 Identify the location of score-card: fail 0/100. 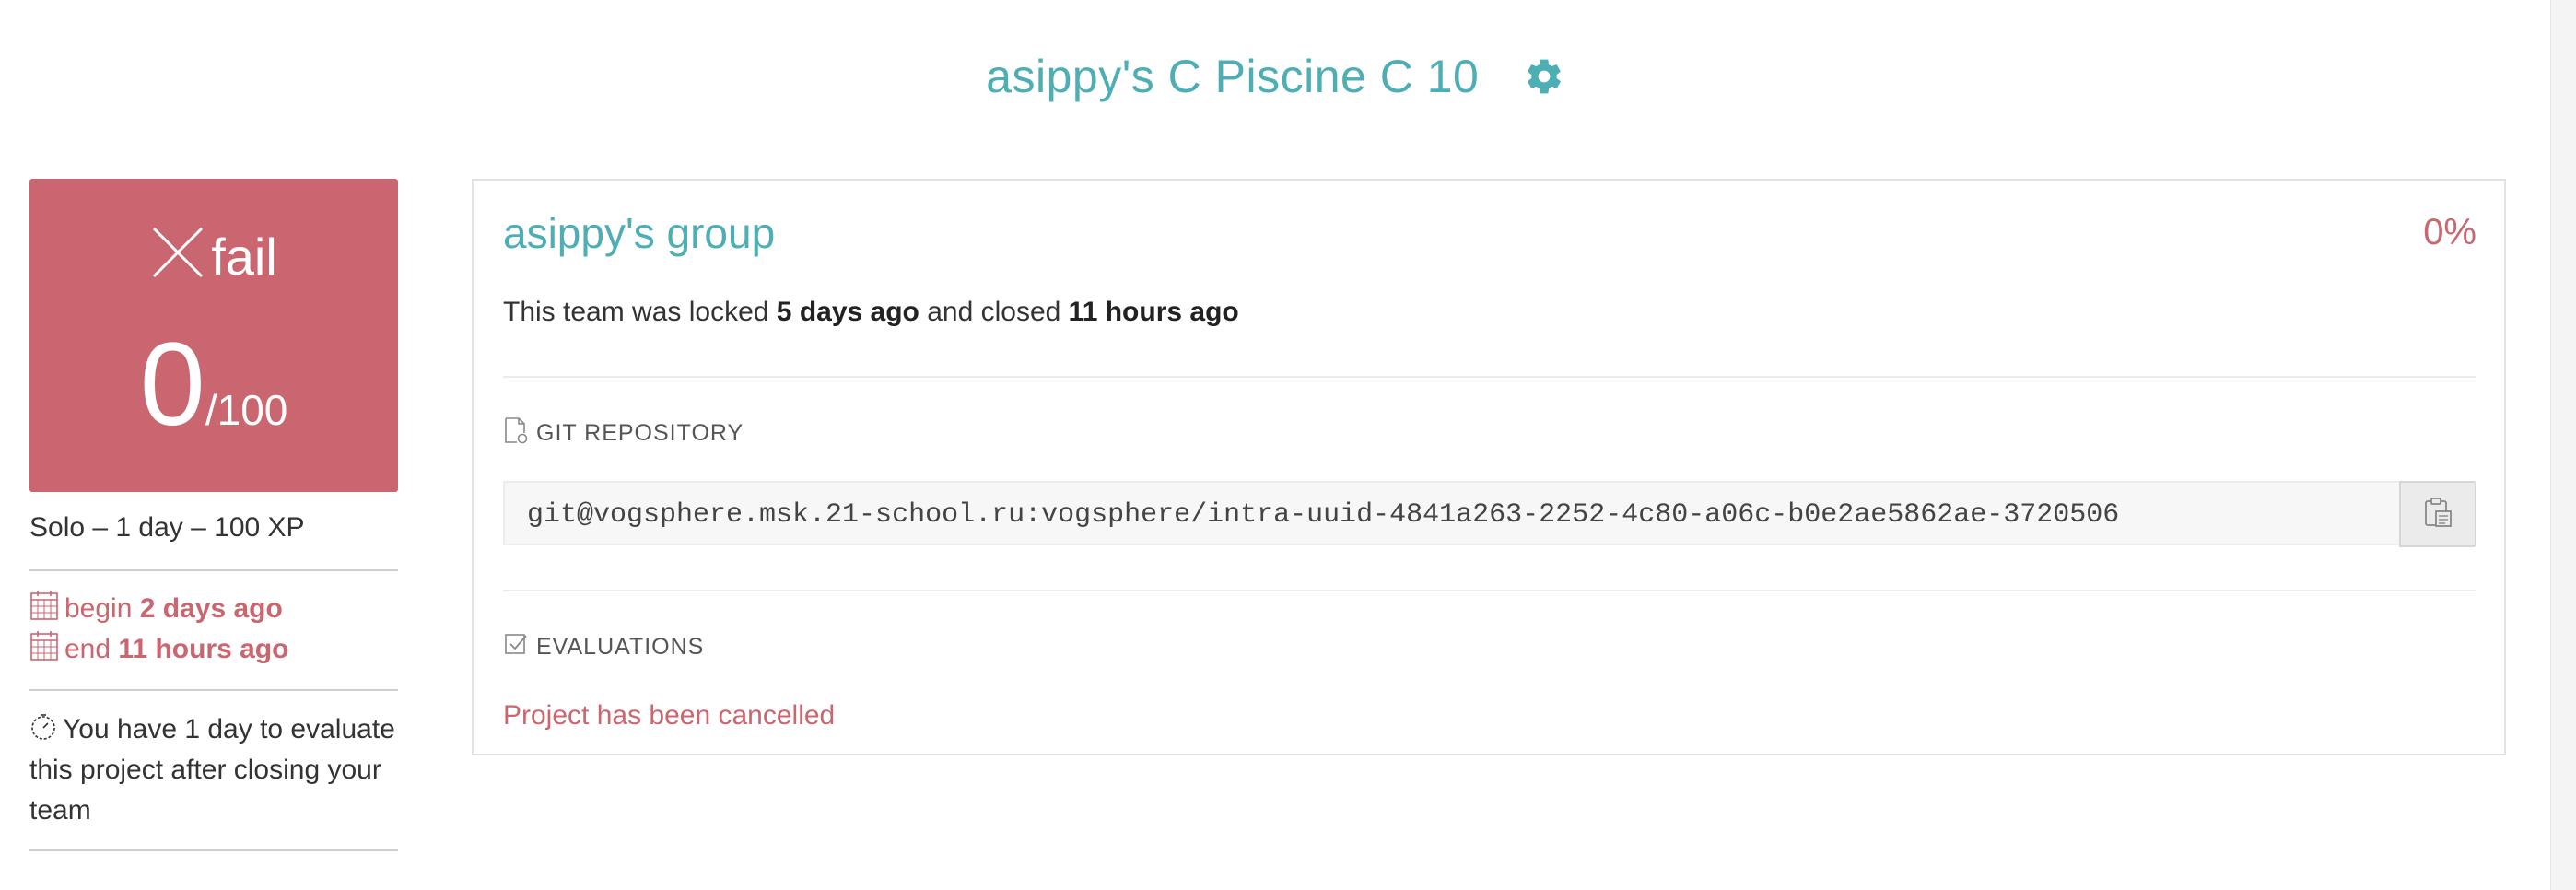
(213, 335).